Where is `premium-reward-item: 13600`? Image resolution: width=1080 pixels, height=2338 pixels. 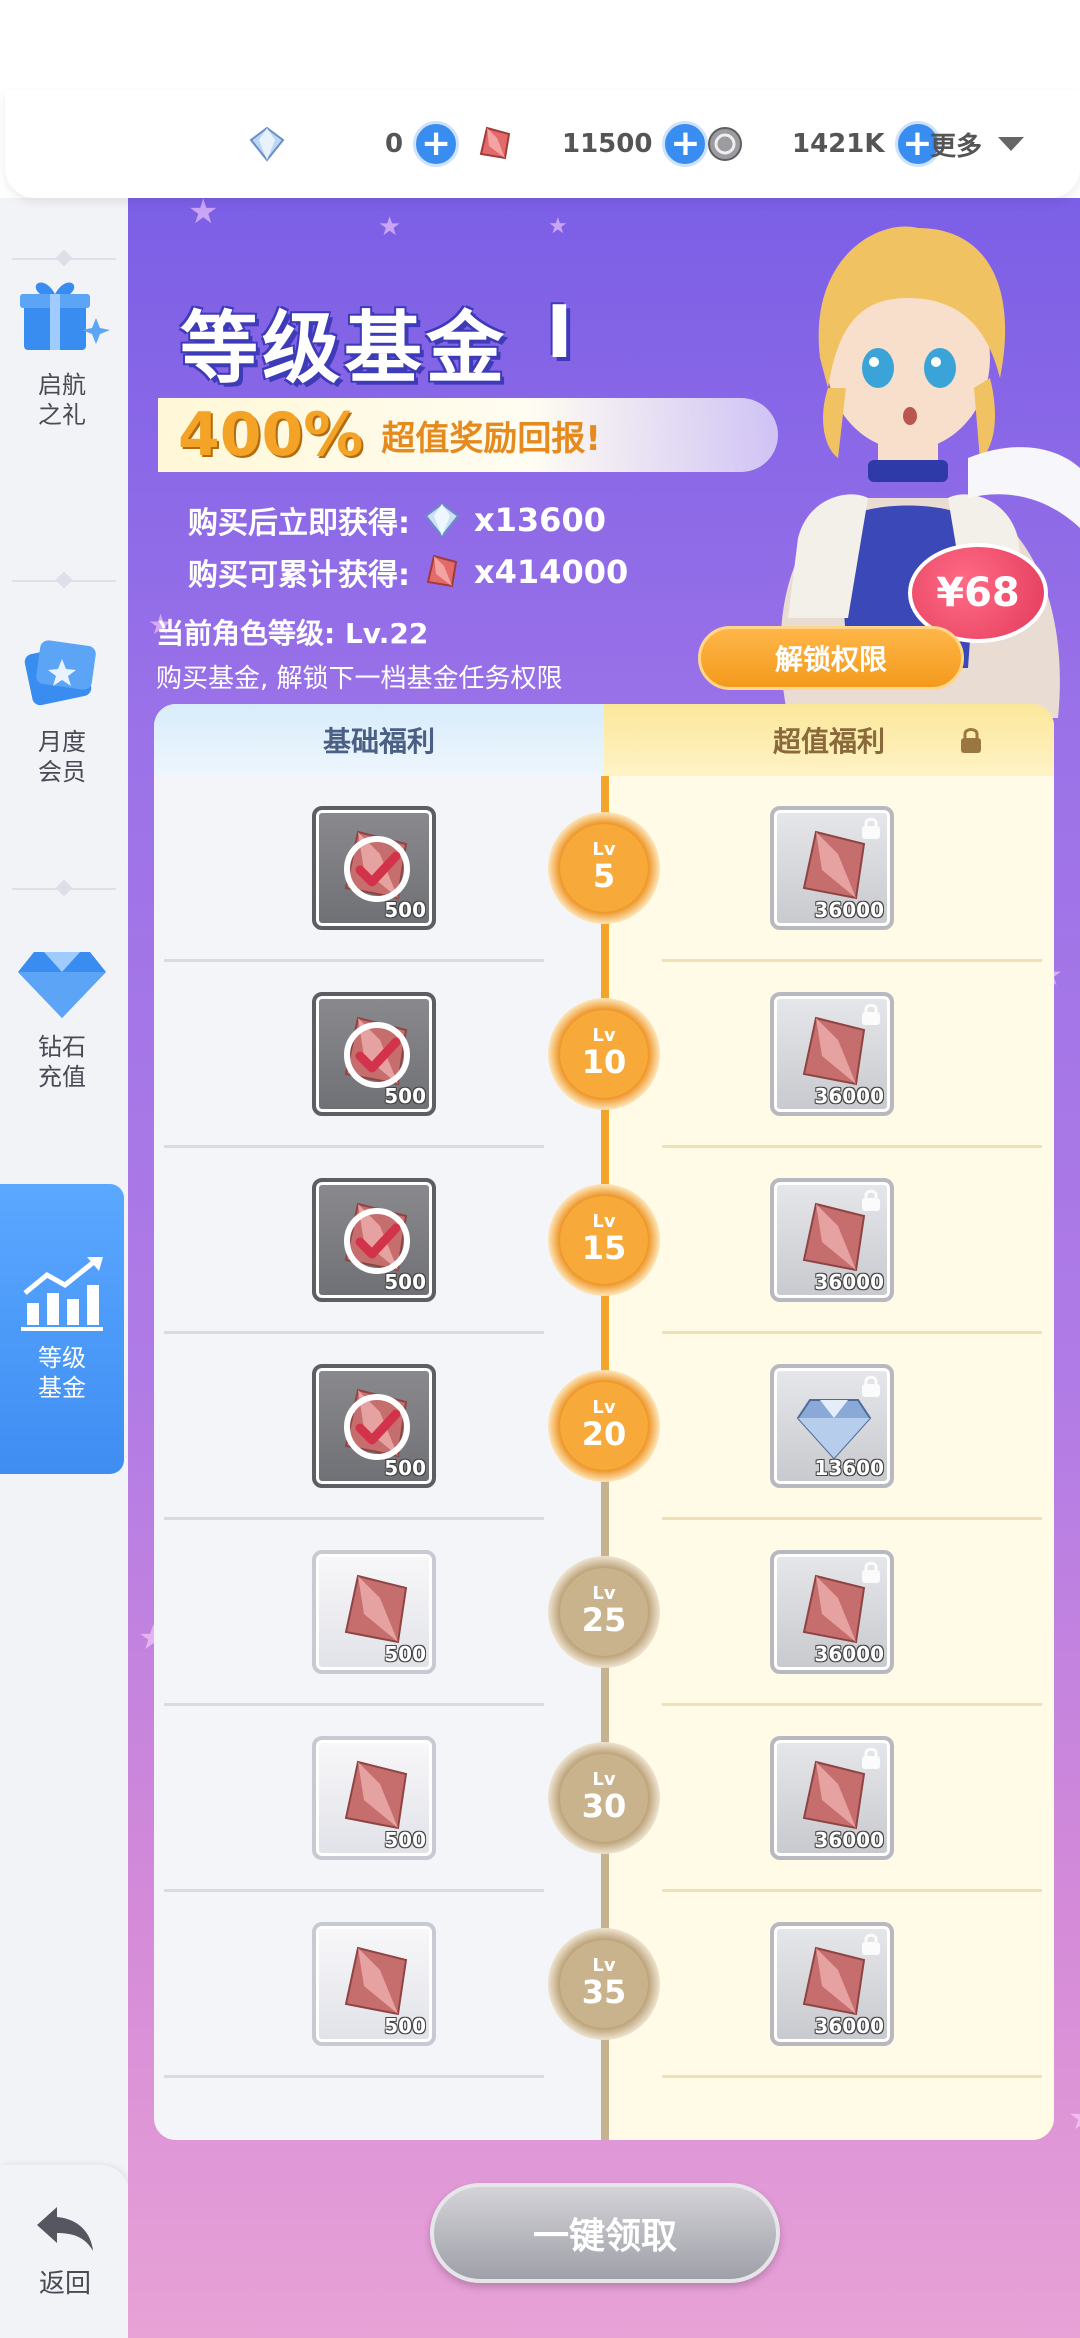 premium-reward-item: 13600 is located at coordinates (832, 1426).